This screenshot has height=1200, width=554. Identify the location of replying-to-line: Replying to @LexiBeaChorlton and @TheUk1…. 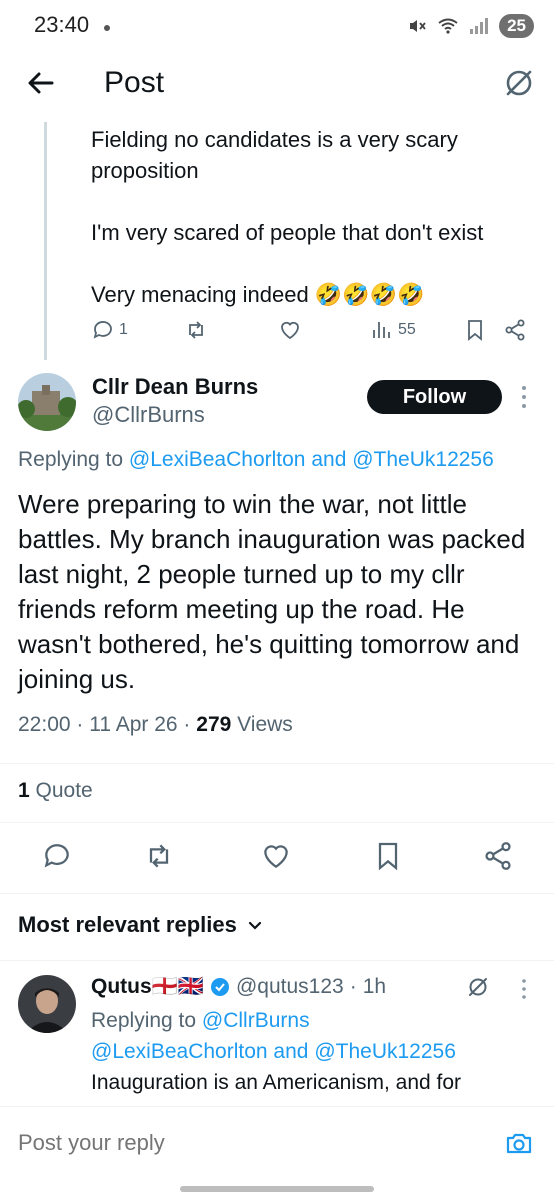
(256, 460).